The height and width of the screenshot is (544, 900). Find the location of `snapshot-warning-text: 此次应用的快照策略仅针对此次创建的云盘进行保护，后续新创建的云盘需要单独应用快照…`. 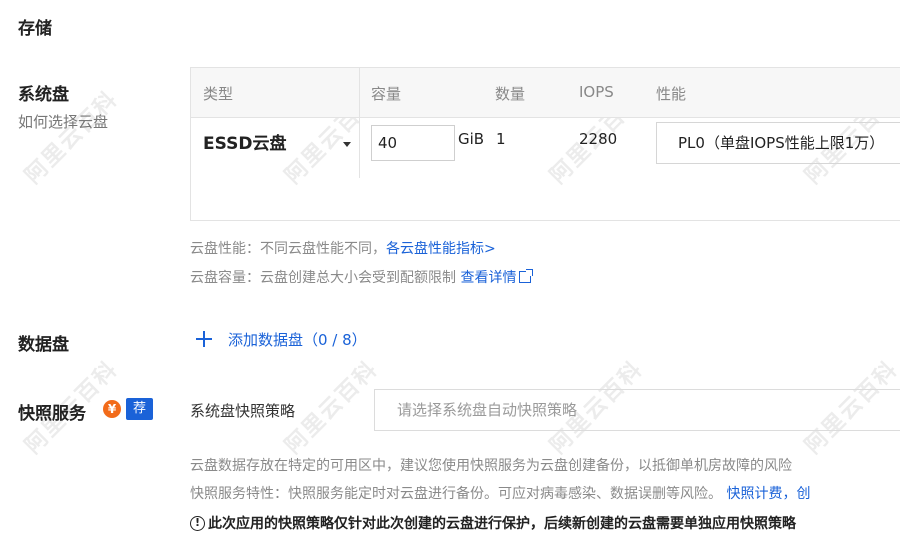

snapshot-warning-text: 此次应用的快照策略仅针对此次创建的云盘进行保护，后续新创建的云盘需要单独应用快照… is located at coordinates (502, 524).